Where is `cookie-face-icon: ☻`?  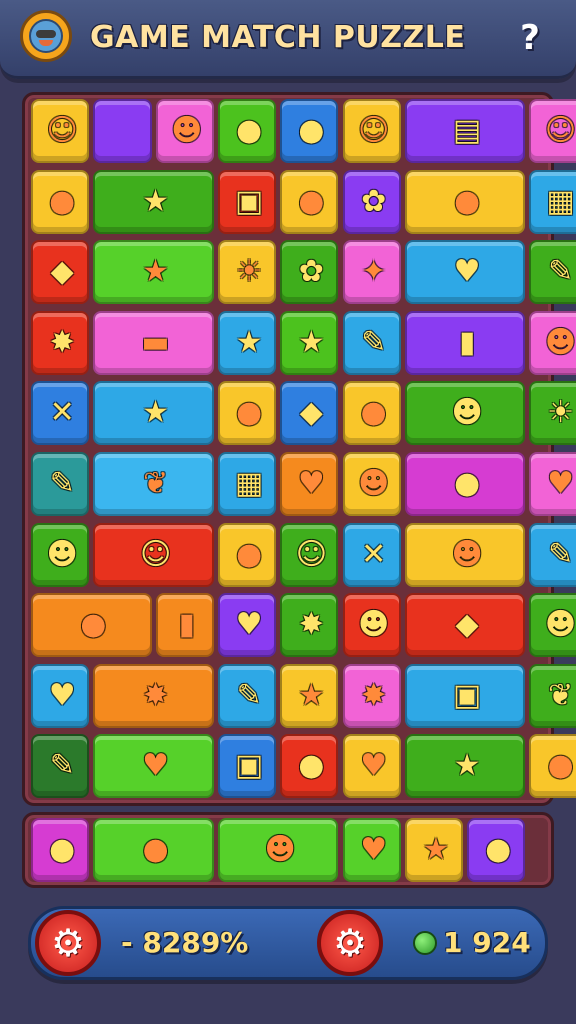 cookie-face-icon: ☻ is located at coordinates (187, 130).